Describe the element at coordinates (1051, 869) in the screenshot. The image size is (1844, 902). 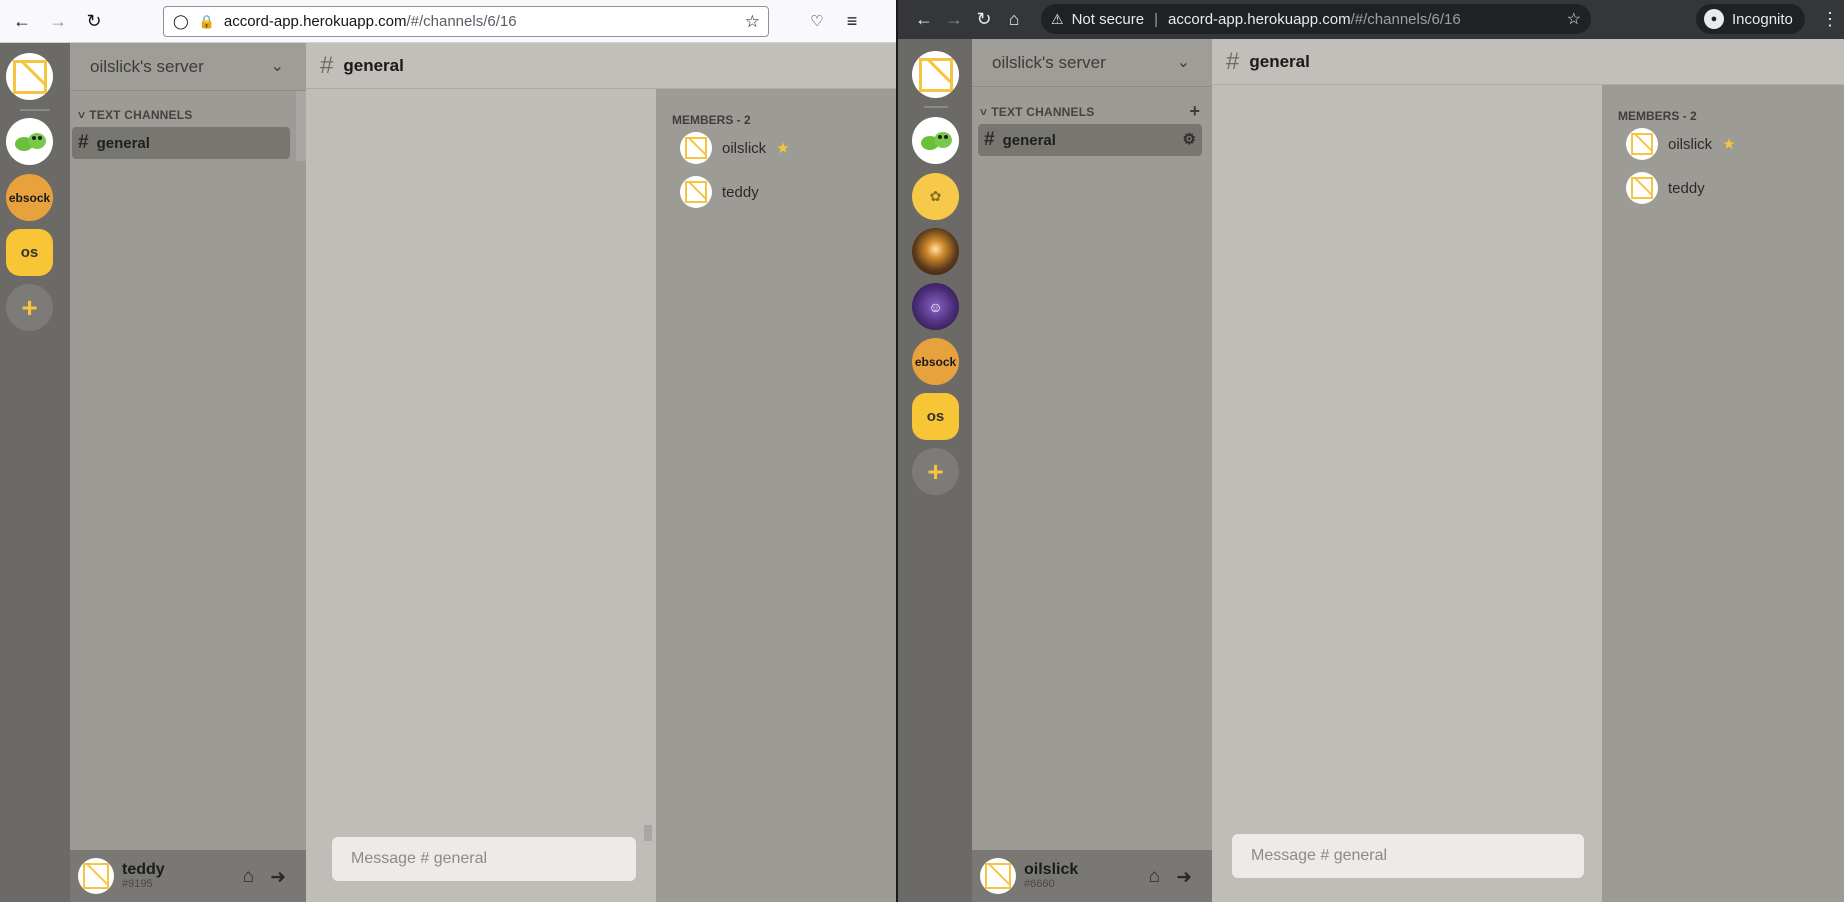
I see `username: oilslick` at that location.